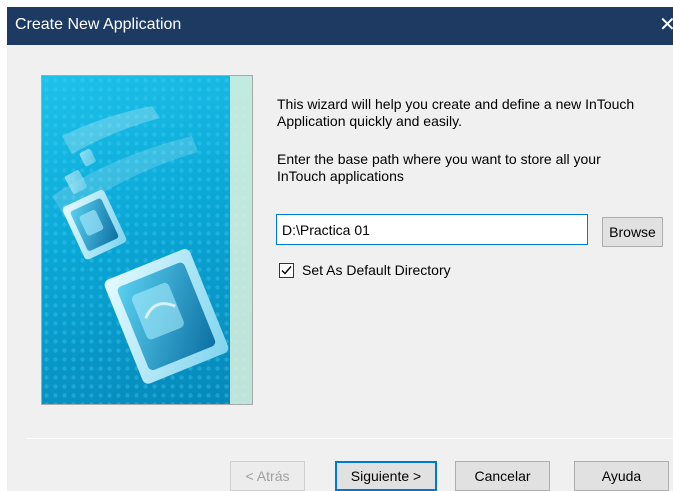 The width and height of the screenshot is (673, 491). I want to click on checkmark-icon, so click(286, 270).